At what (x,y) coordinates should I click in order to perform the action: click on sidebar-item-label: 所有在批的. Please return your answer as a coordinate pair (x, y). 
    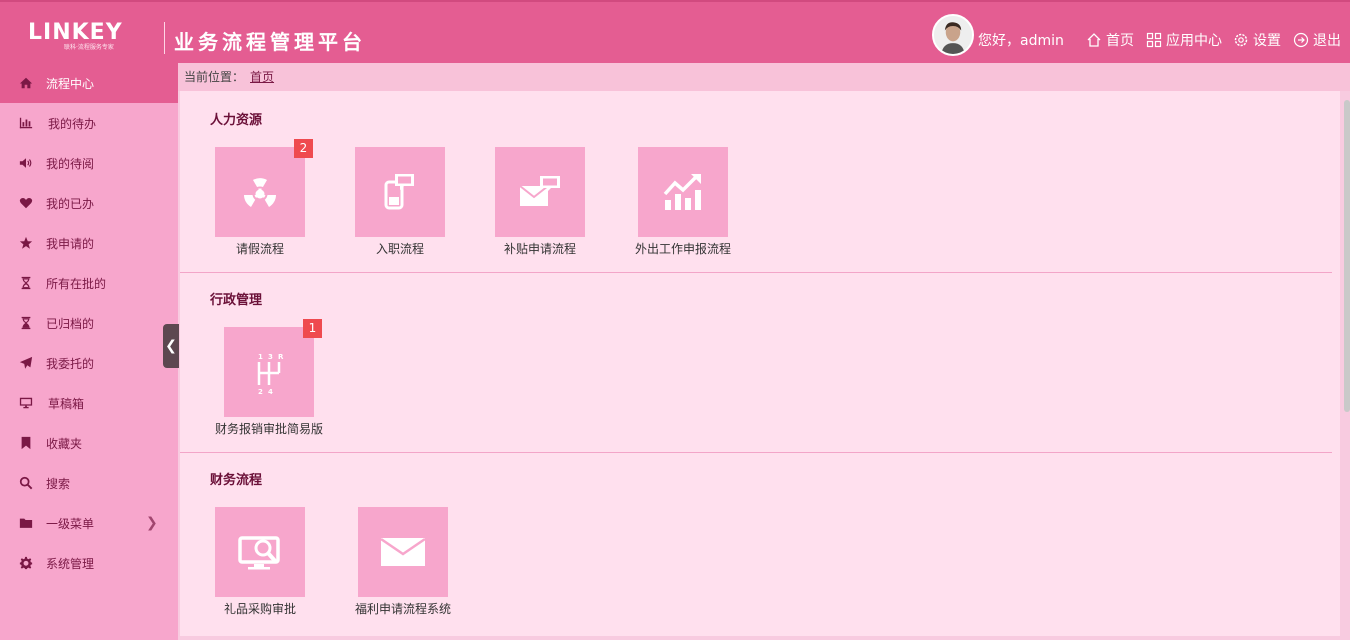
    Looking at the image, I should click on (76, 283).